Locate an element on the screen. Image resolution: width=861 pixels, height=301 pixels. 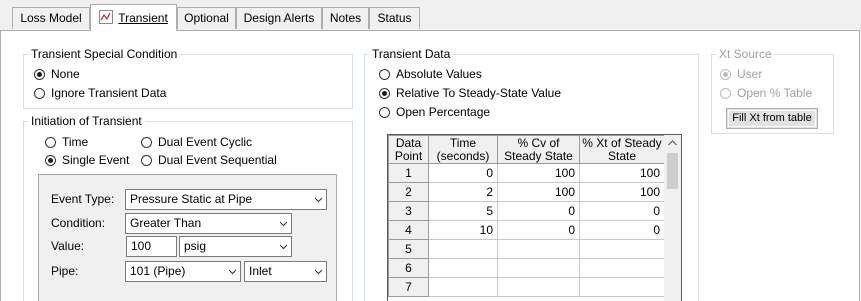
row-point-cell: 7 is located at coordinates (408, 287).